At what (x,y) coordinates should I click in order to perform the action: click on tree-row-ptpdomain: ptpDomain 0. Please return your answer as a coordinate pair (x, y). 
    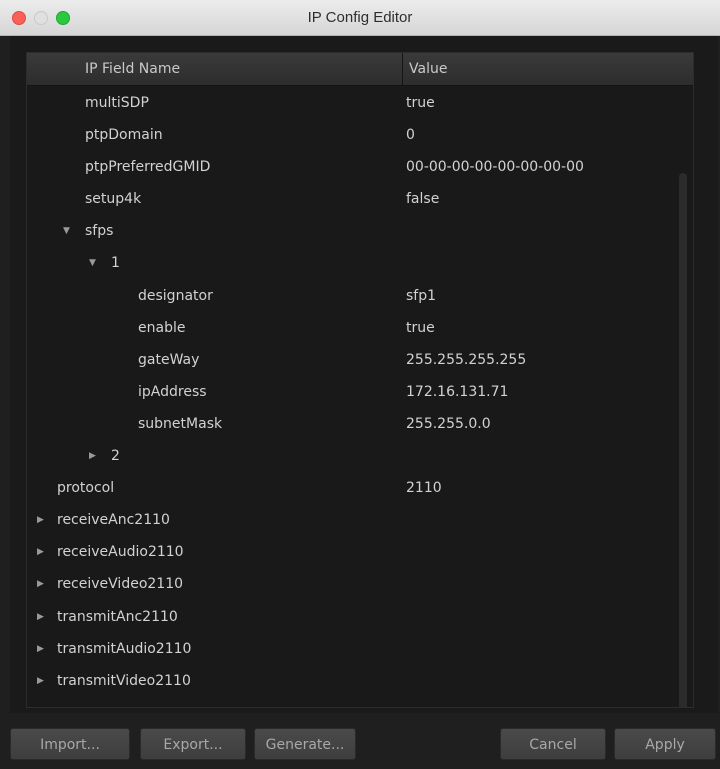
    Looking at the image, I should click on (360, 135).